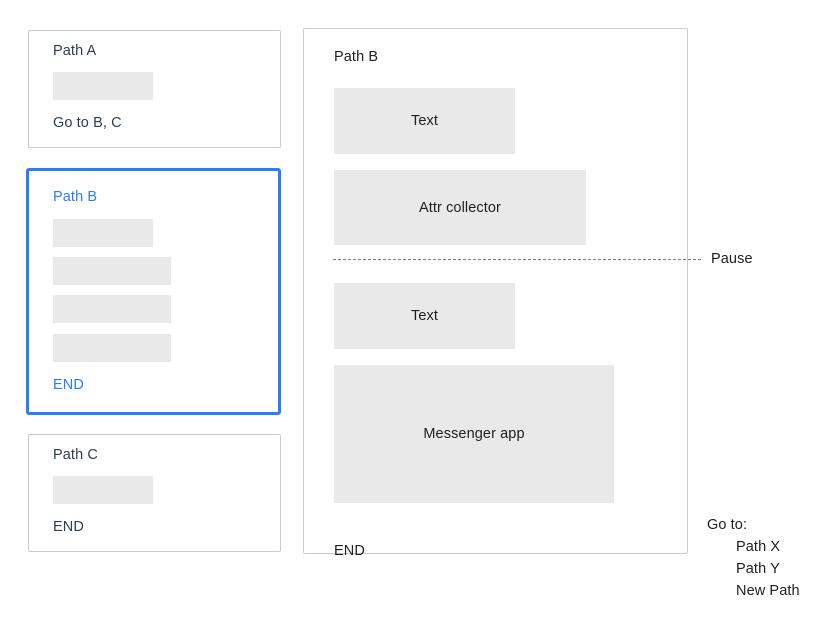 Image resolution: width=828 pixels, height=629 pixels. Describe the element at coordinates (753, 569) in the screenshot. I see `goto-item-path-y: Path Y` at that location.